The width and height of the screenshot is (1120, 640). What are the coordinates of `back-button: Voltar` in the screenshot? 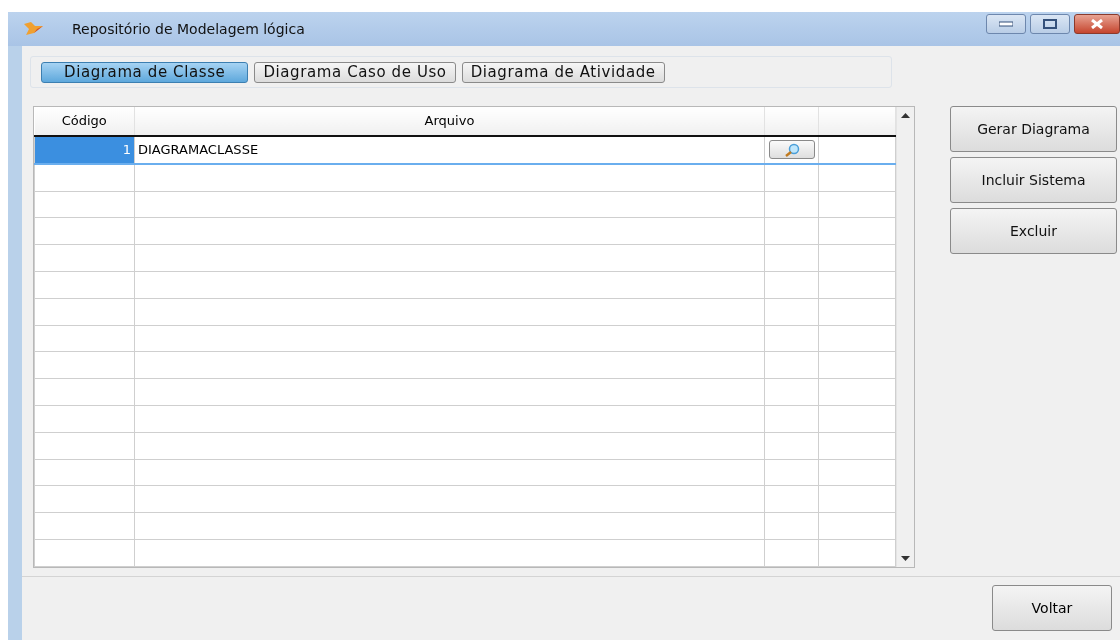 It's located at (1052, 608).